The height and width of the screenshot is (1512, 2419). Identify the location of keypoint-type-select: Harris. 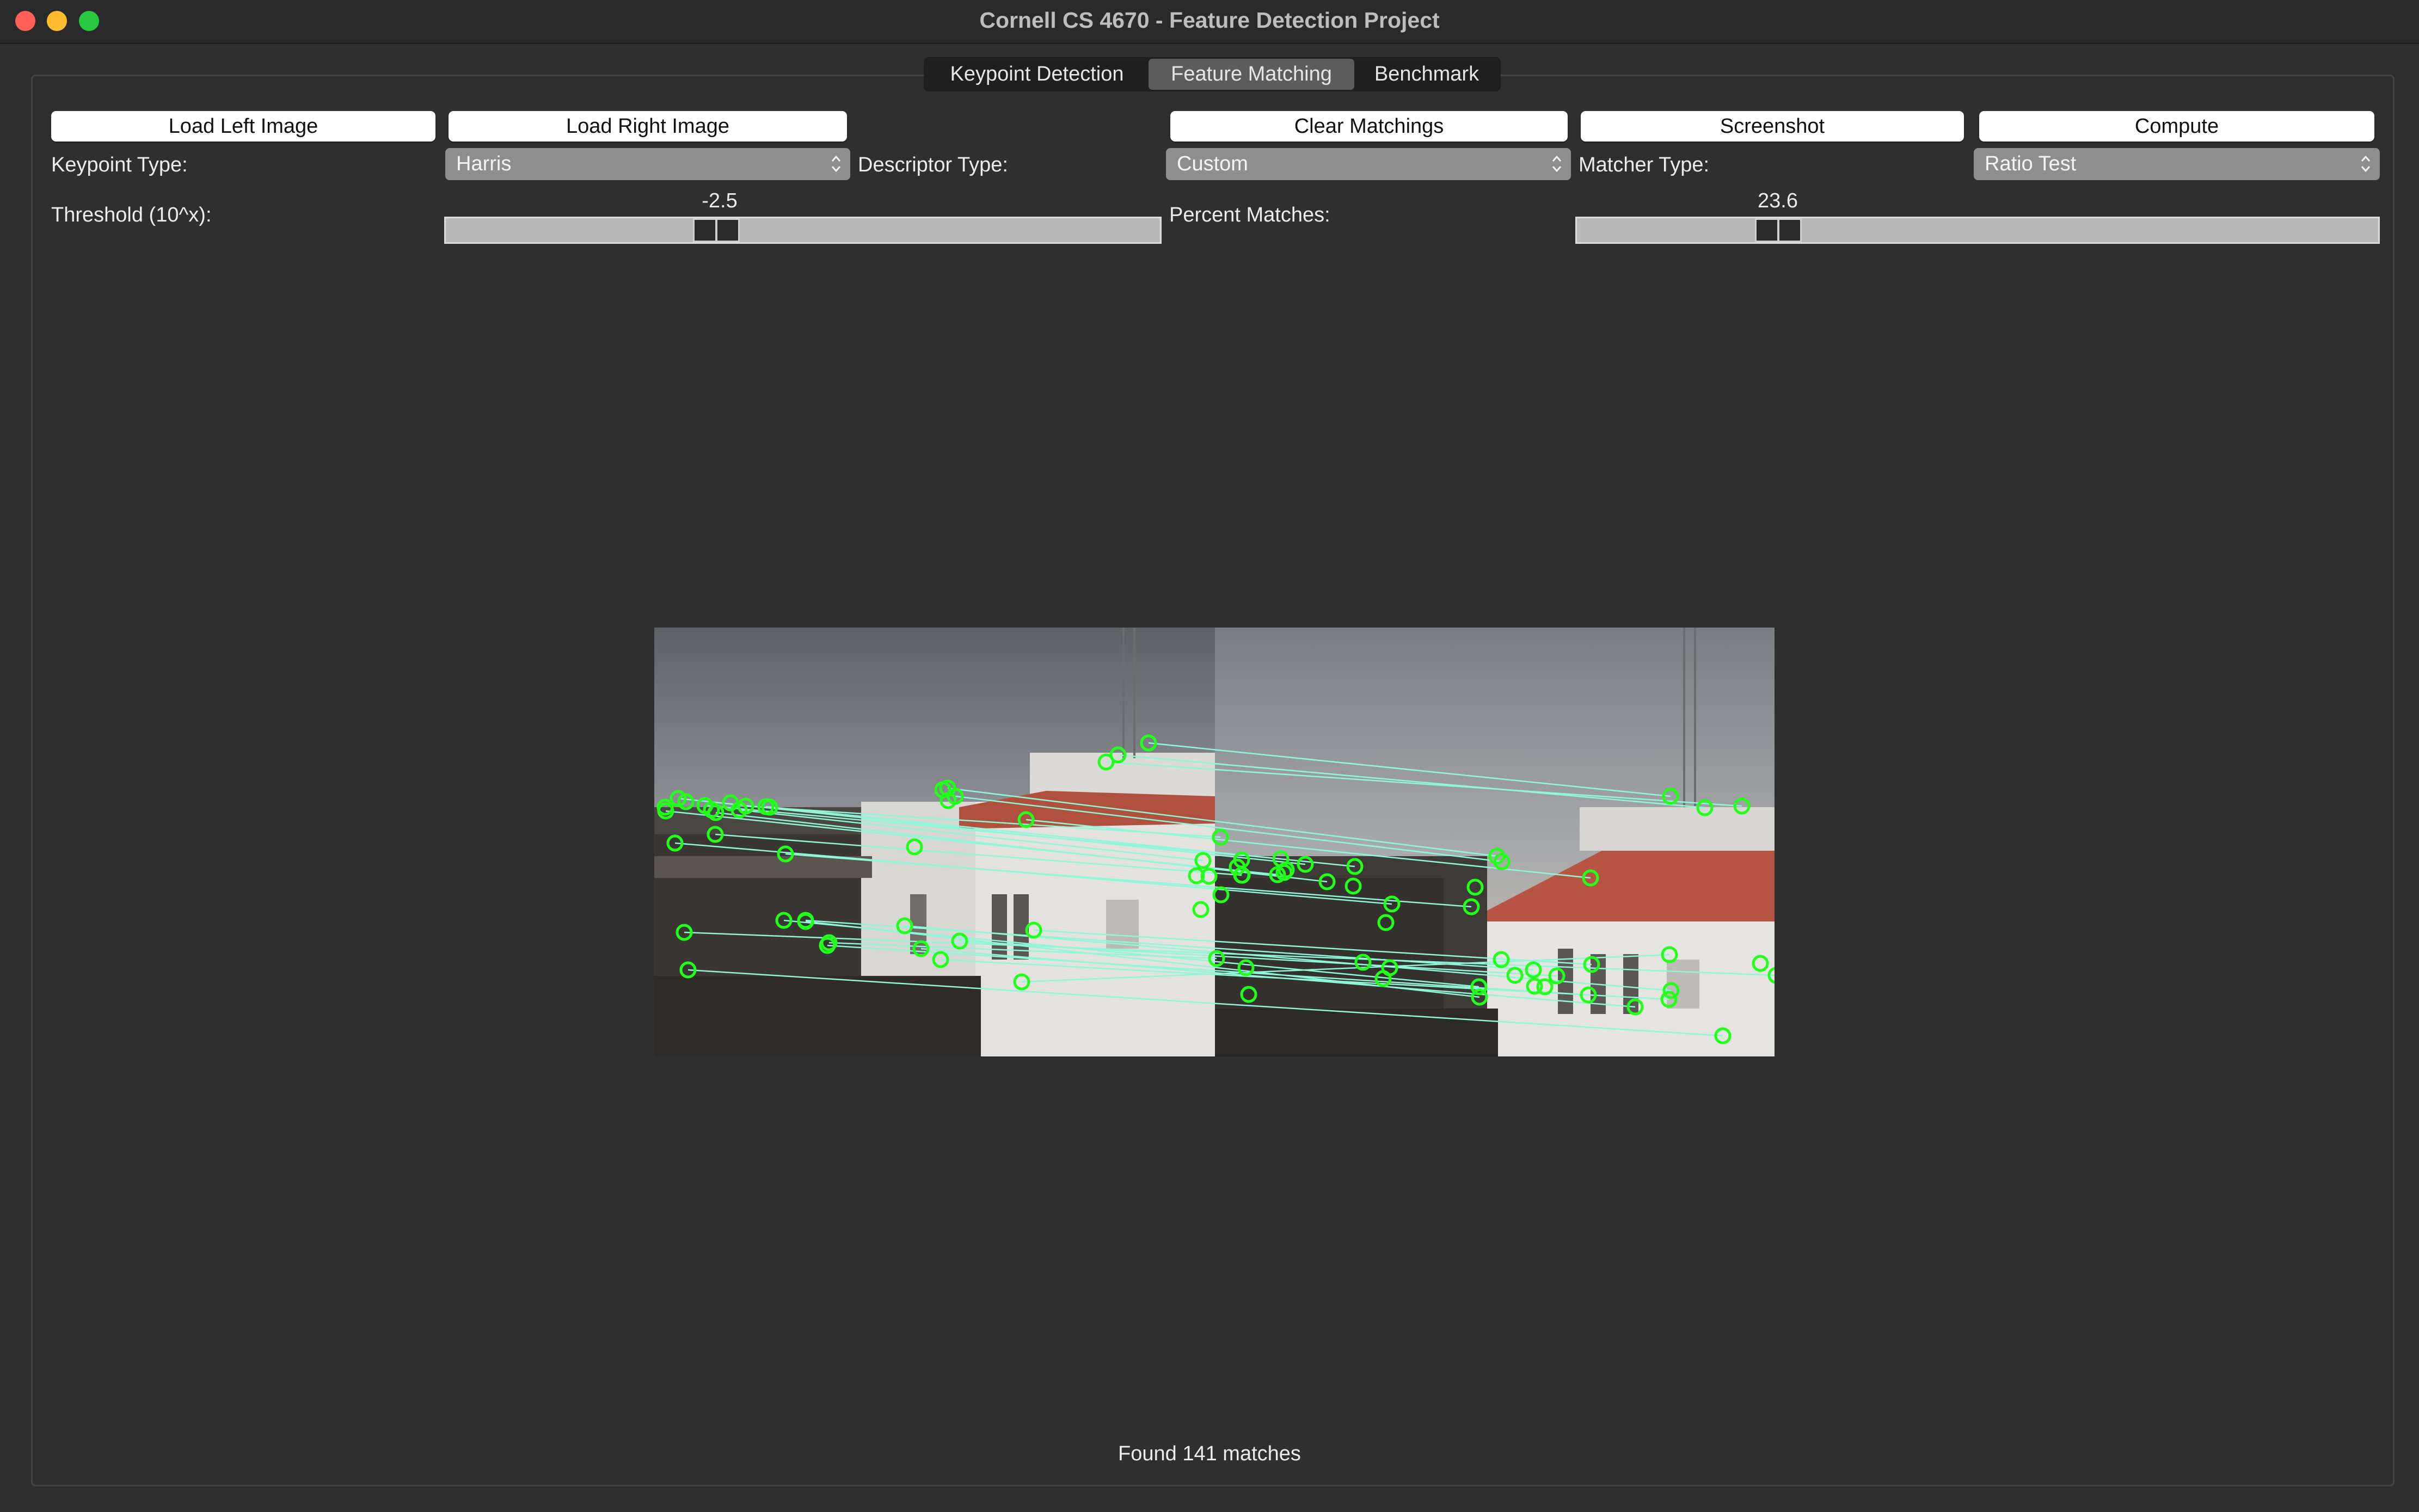
(647, 164).